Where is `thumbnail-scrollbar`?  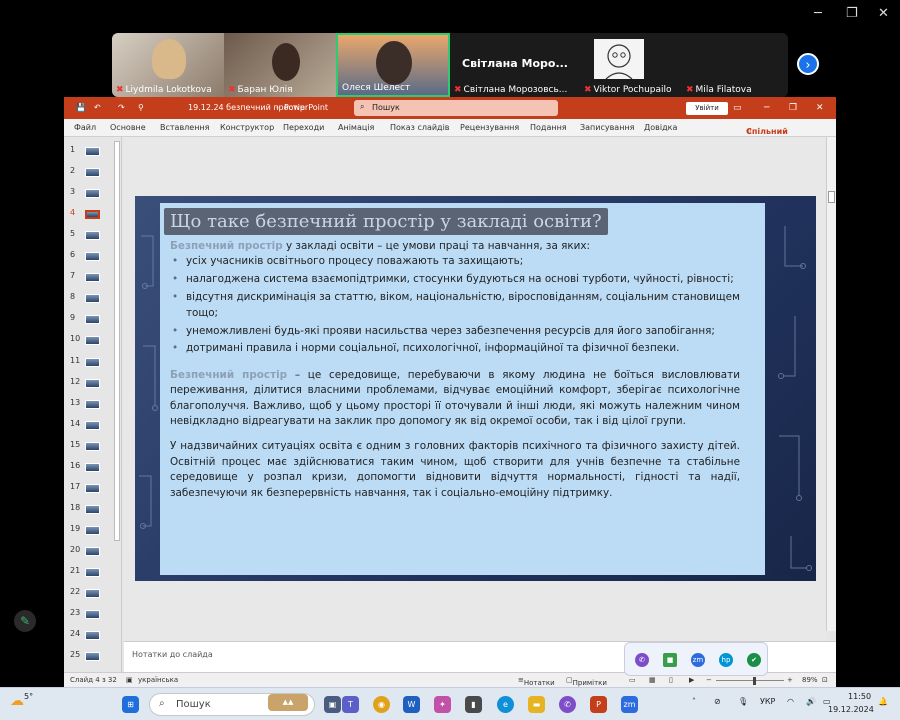
thumbnail-scrollbar is located at coordinates (117, 341).